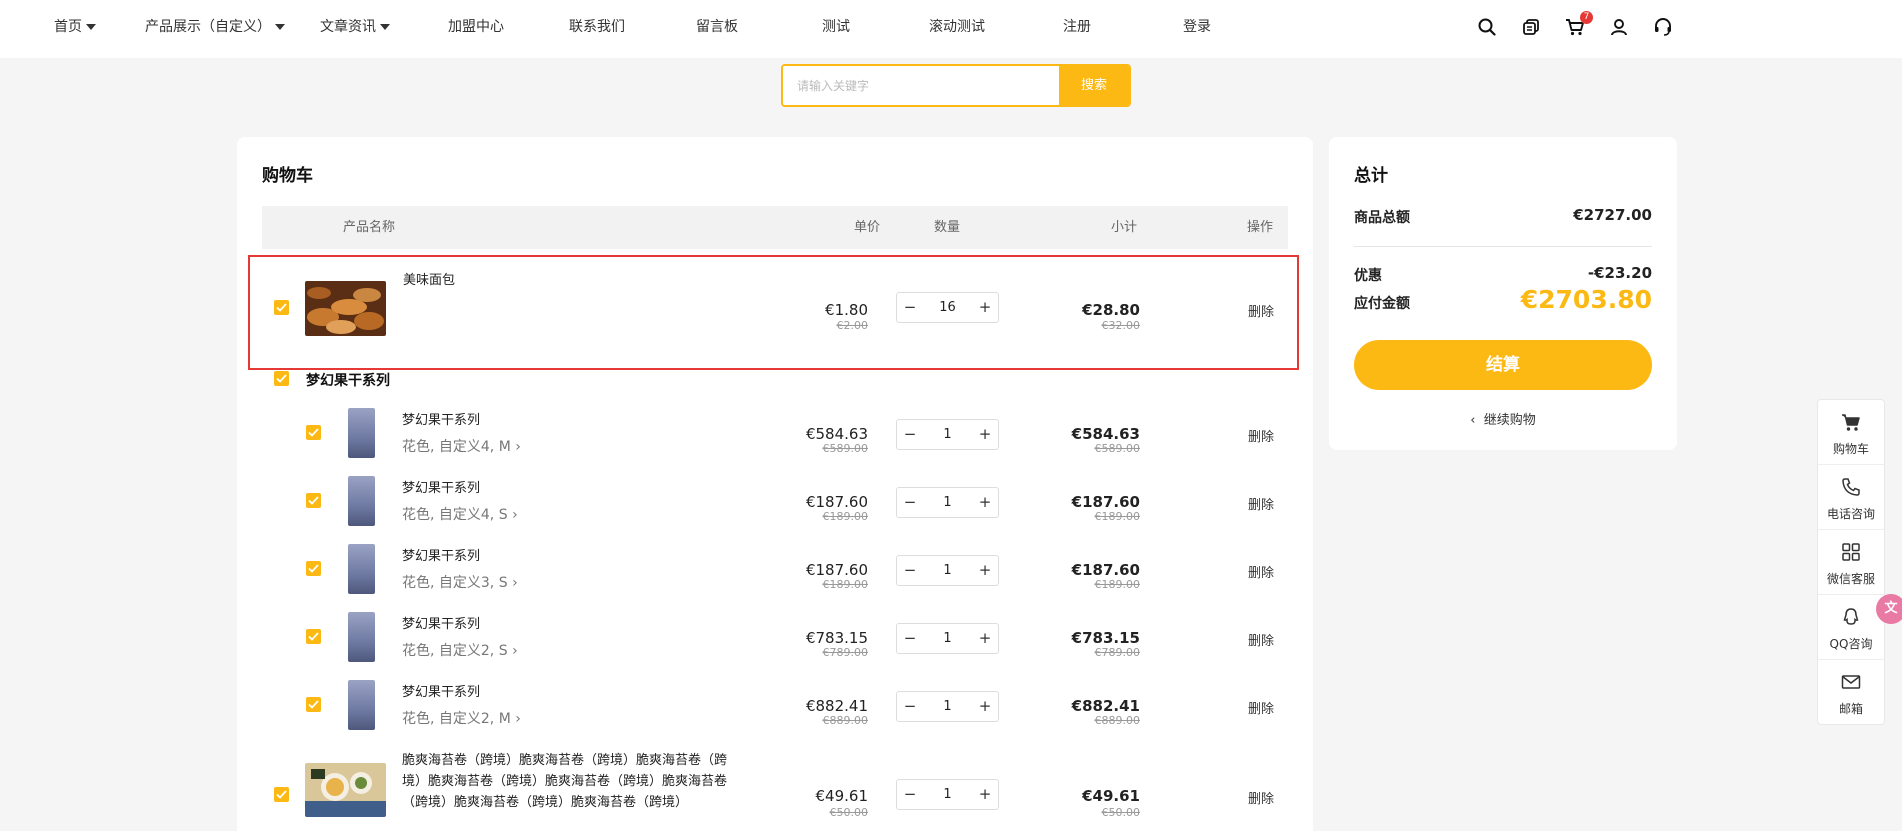  I want to click on float-phone: 电话咨询, so click(1851, 497).